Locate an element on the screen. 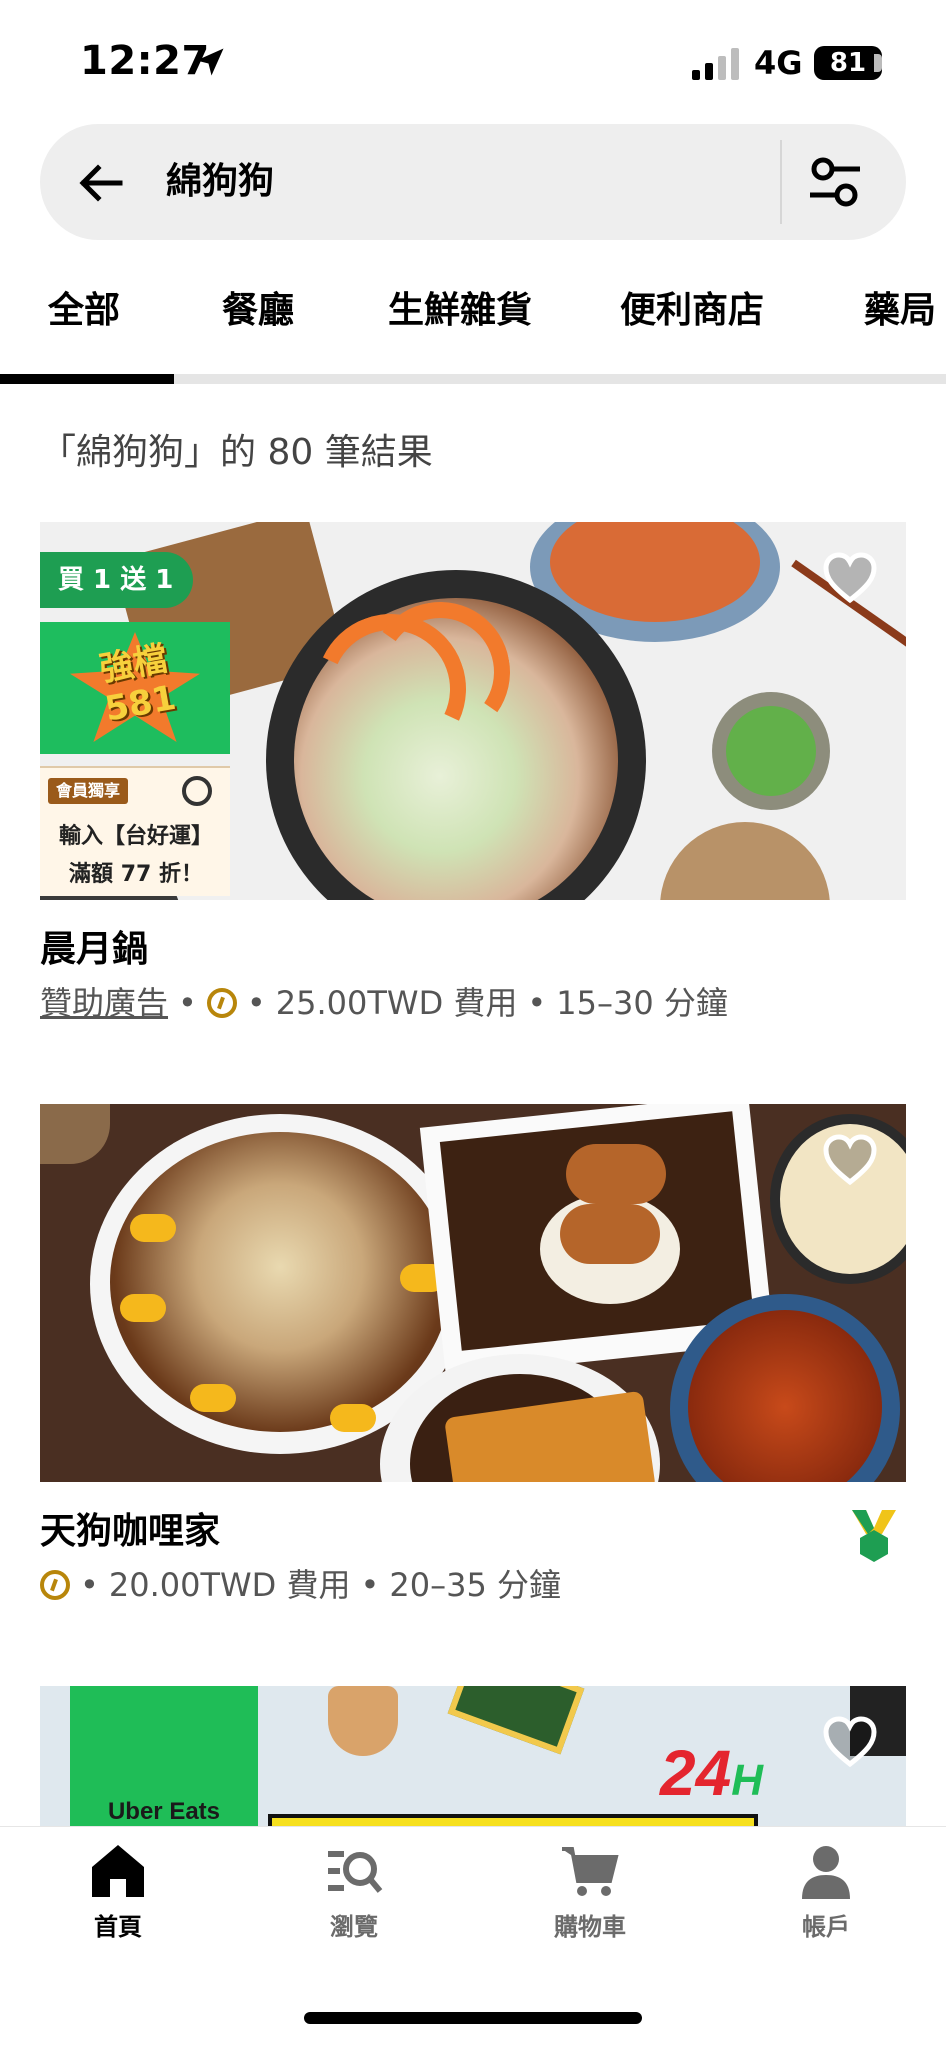 The image size is (946, 2048). tab-all: 全部 is located at coordinates (84, 311).